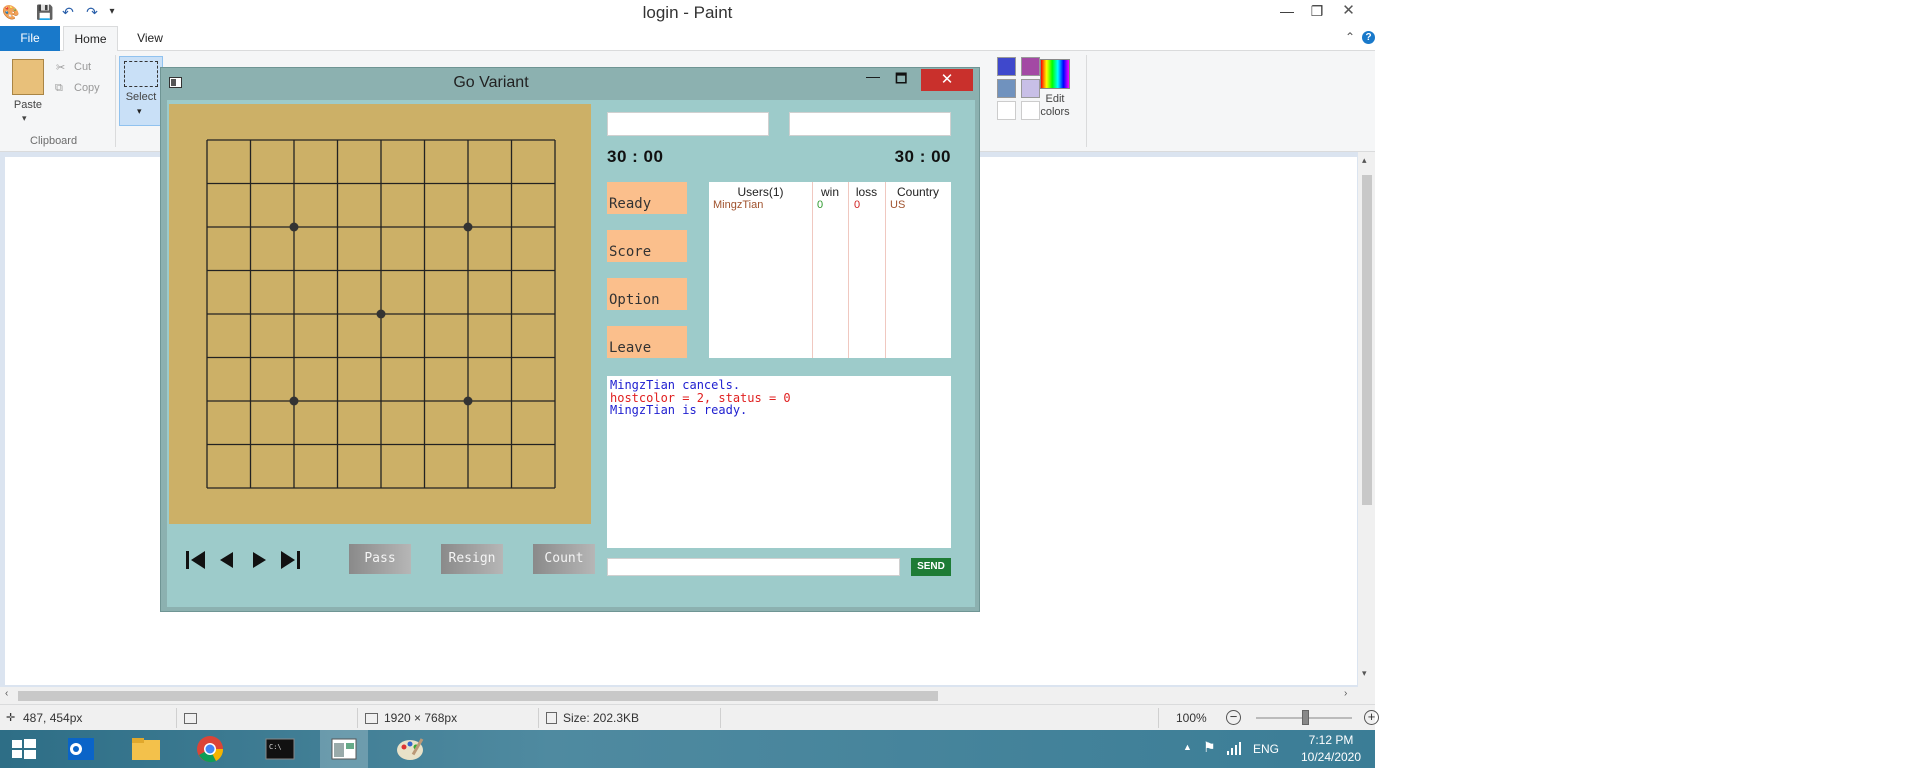  I want to click on image-dimensions: 1920 × 768px, so click(421, 718).